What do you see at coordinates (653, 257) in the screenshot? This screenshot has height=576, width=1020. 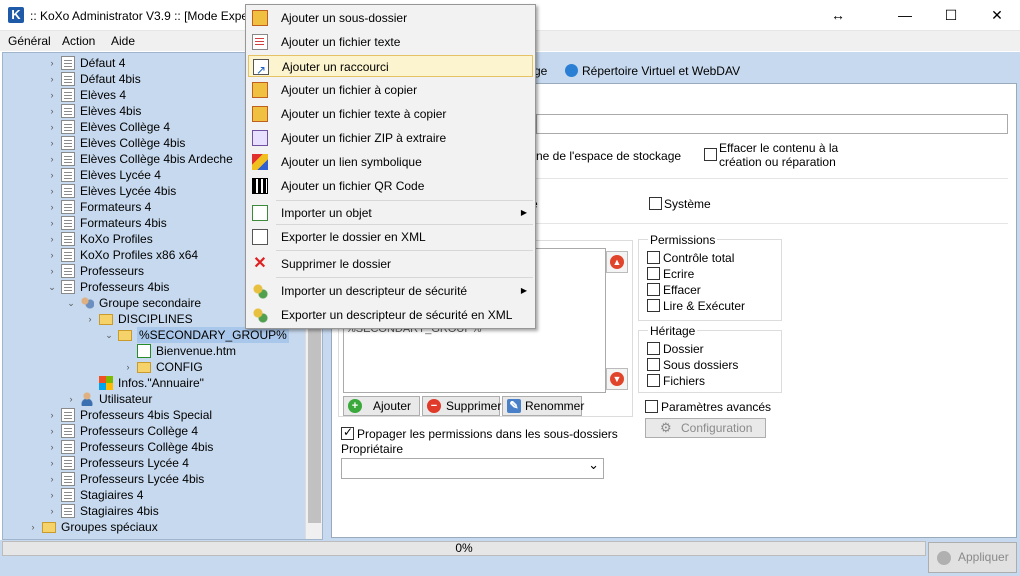 I see `perm-full-control-checkbox` at bounding box center [653, 257].